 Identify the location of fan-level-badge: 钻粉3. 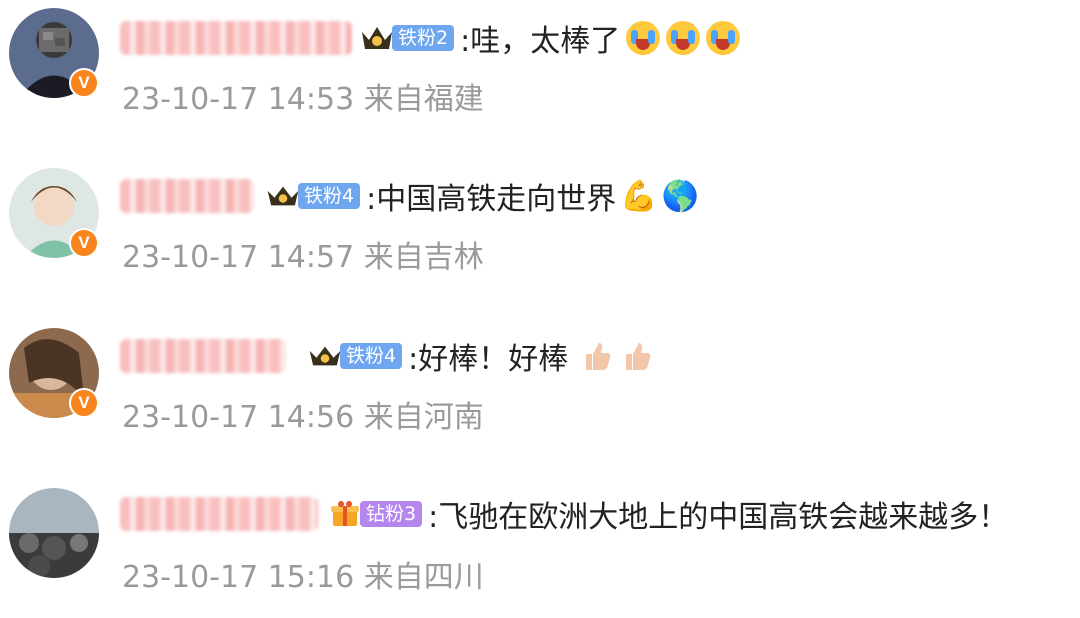
(391, 514).